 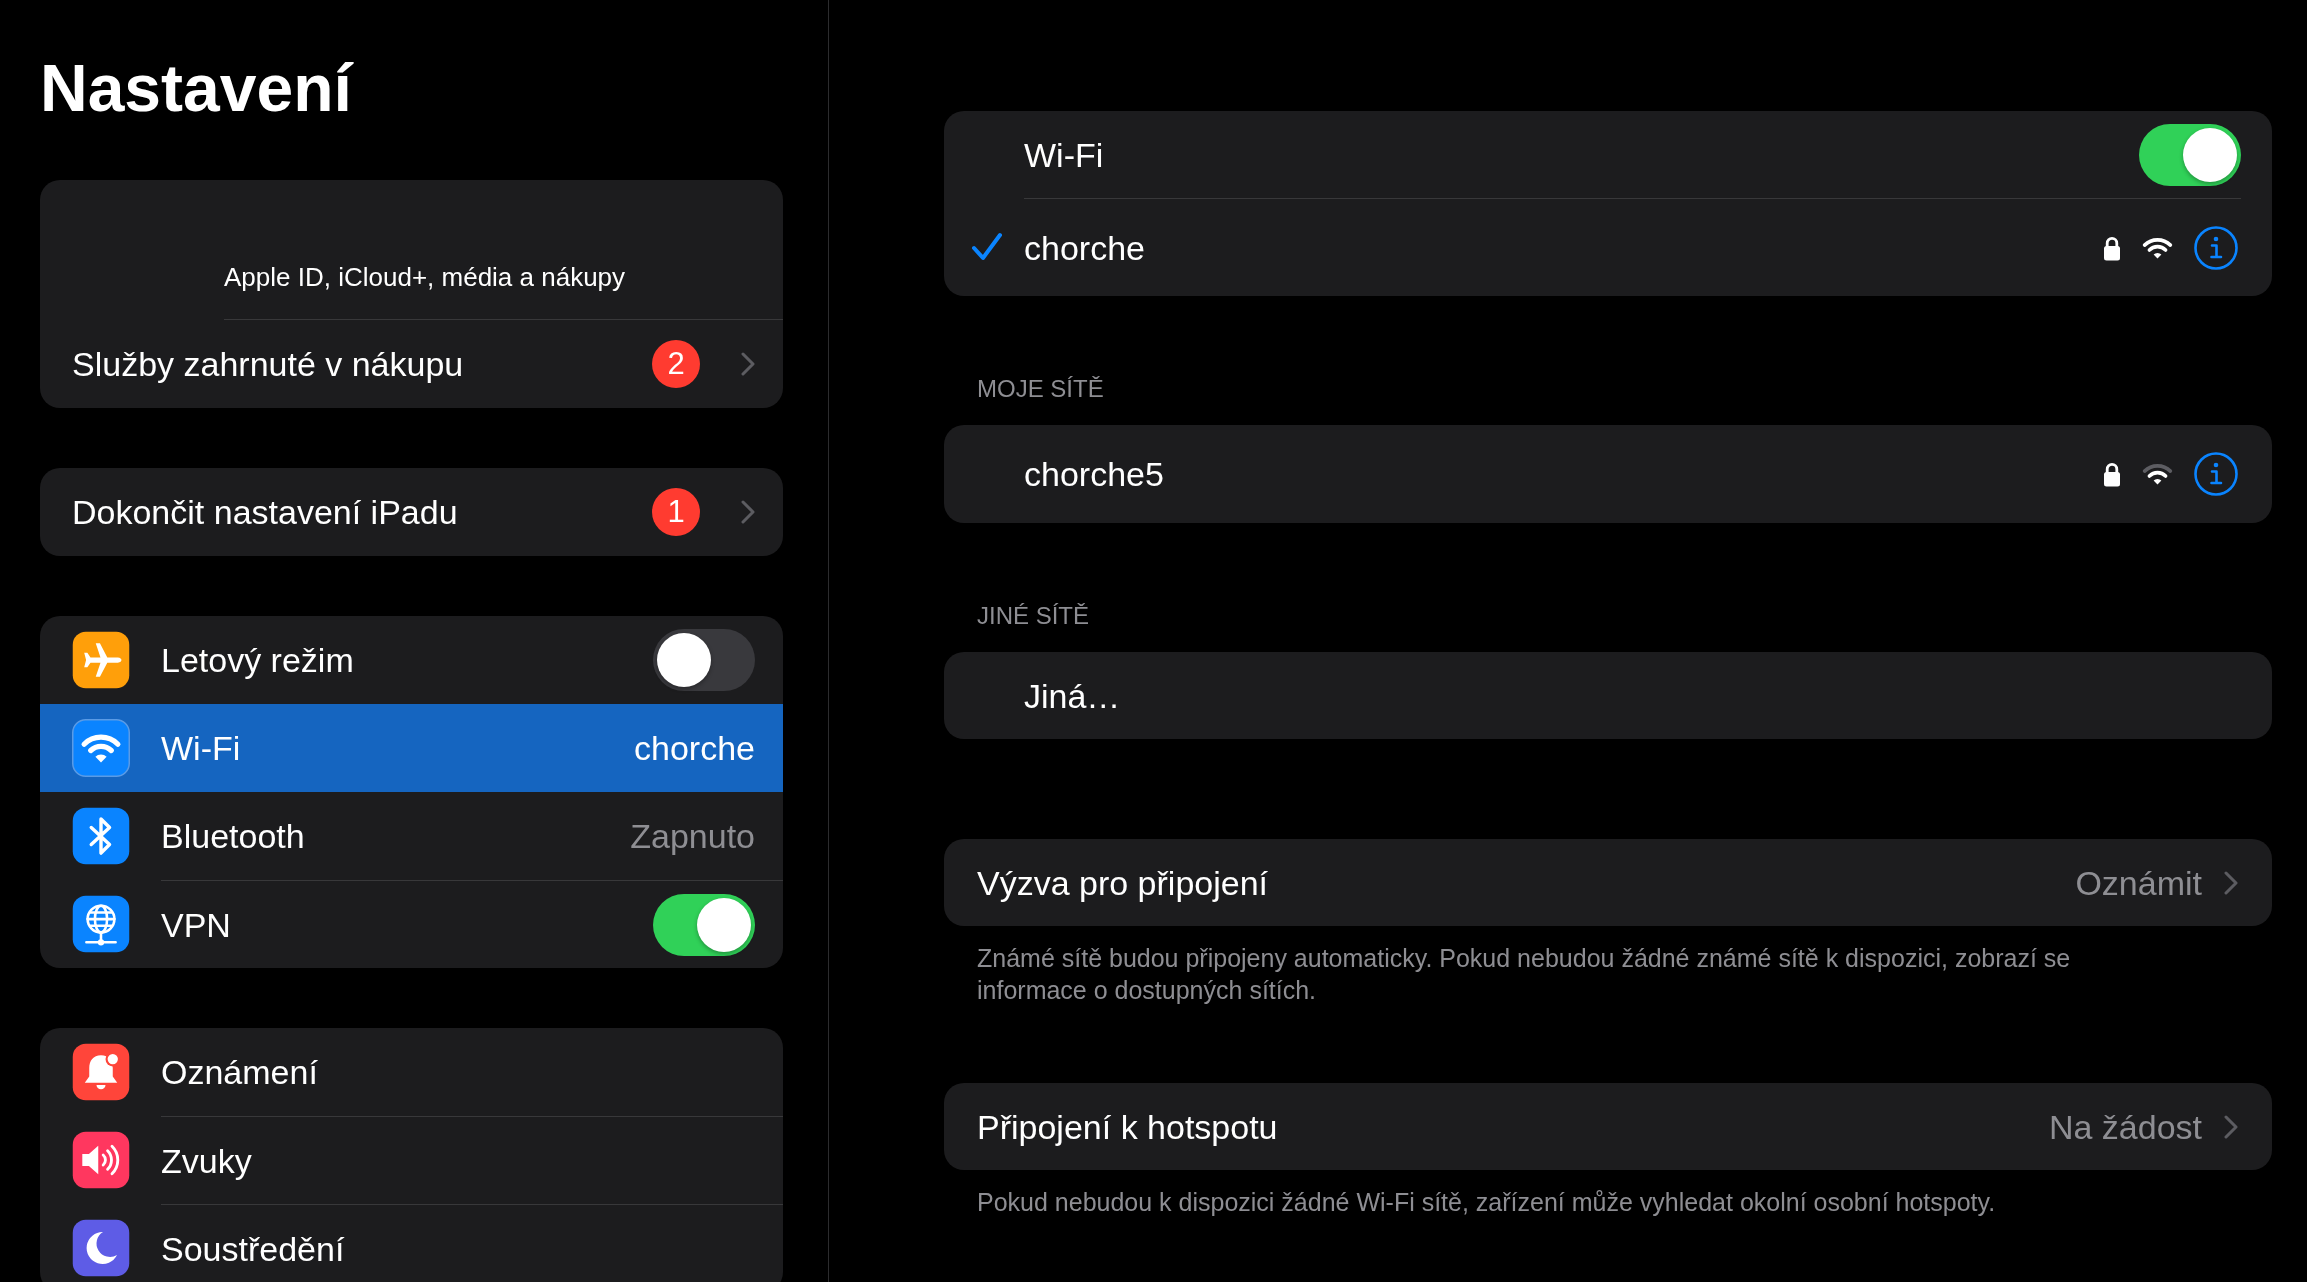 What do you see at coordinates (676, 364) in the screenshot?
I see `notification-badge: 2` at bounding box center [676, 364].